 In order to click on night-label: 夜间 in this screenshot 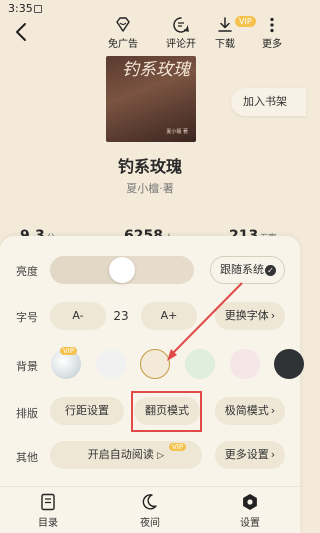, I will do `click(150, 523)`.